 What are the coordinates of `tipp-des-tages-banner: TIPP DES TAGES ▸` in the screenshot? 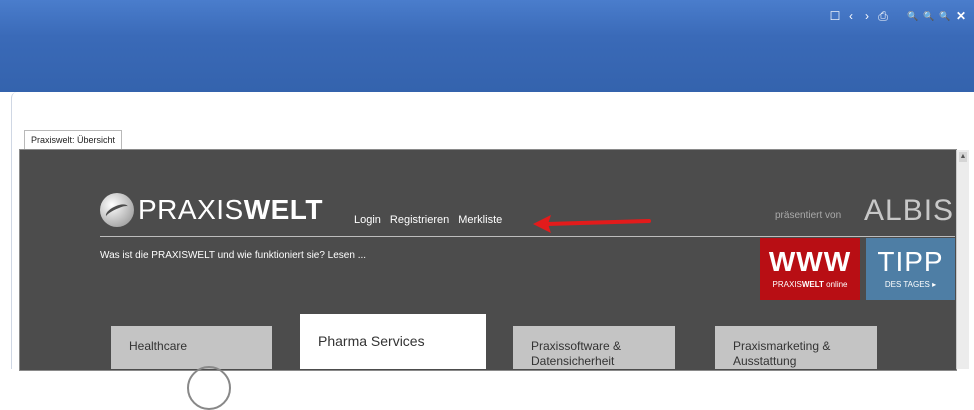 It's located at (910, 269).